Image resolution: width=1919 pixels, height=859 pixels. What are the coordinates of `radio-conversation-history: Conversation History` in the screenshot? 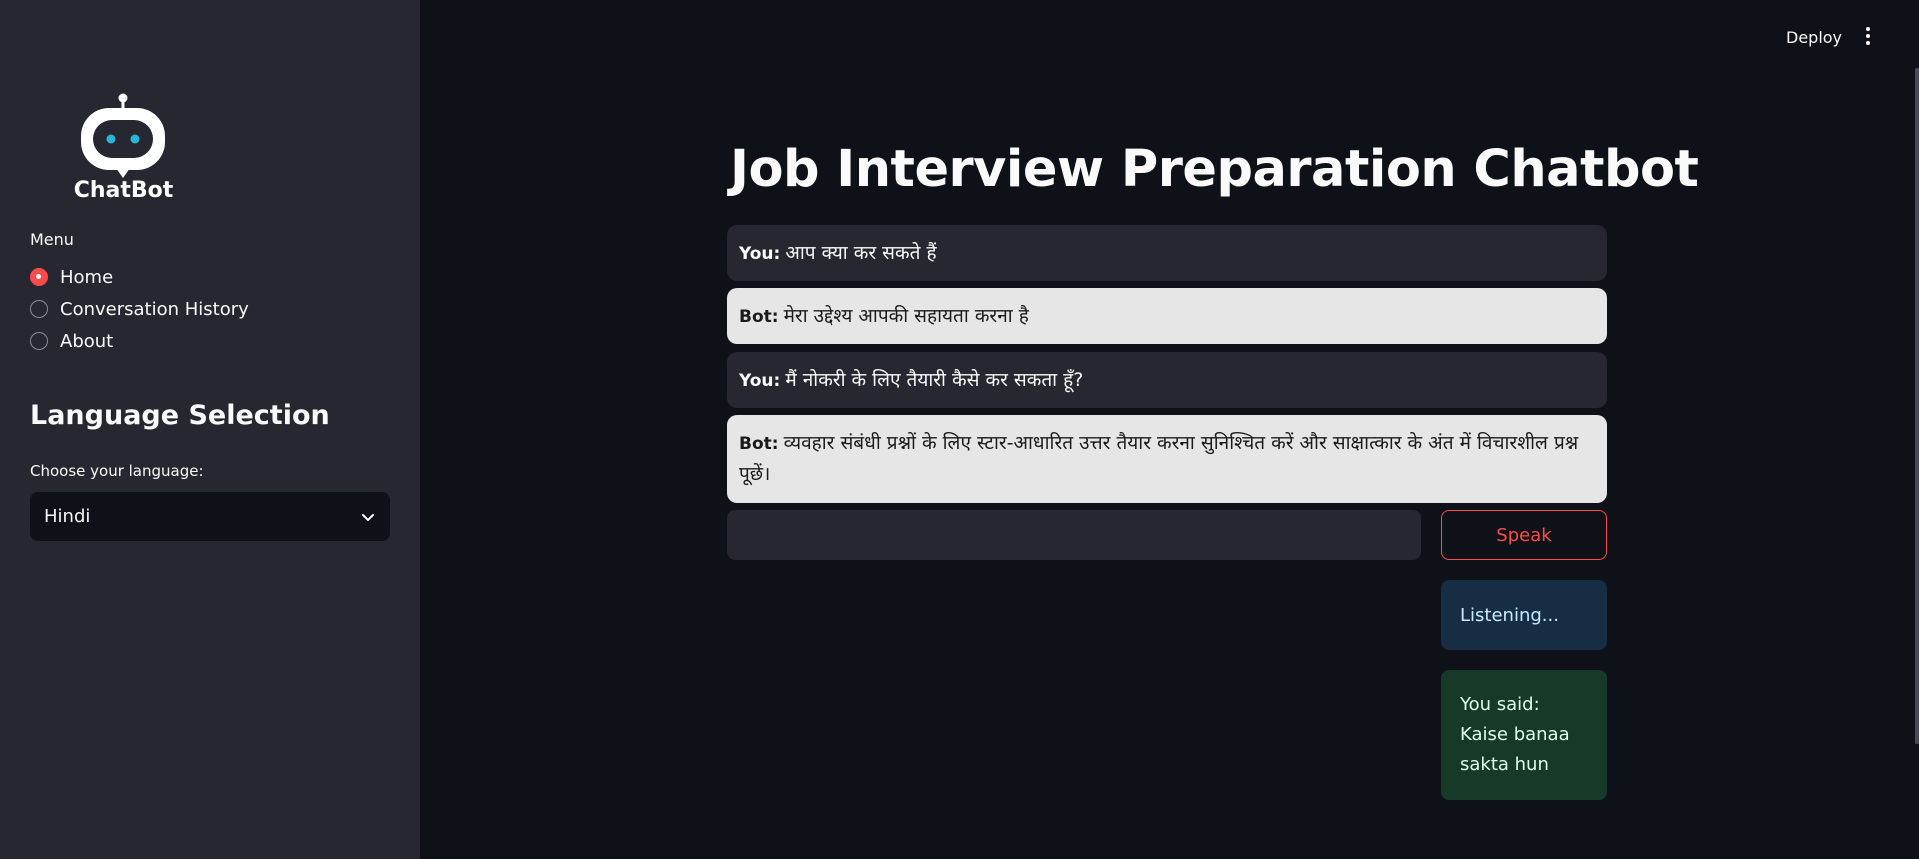 It's located at (139, 309).